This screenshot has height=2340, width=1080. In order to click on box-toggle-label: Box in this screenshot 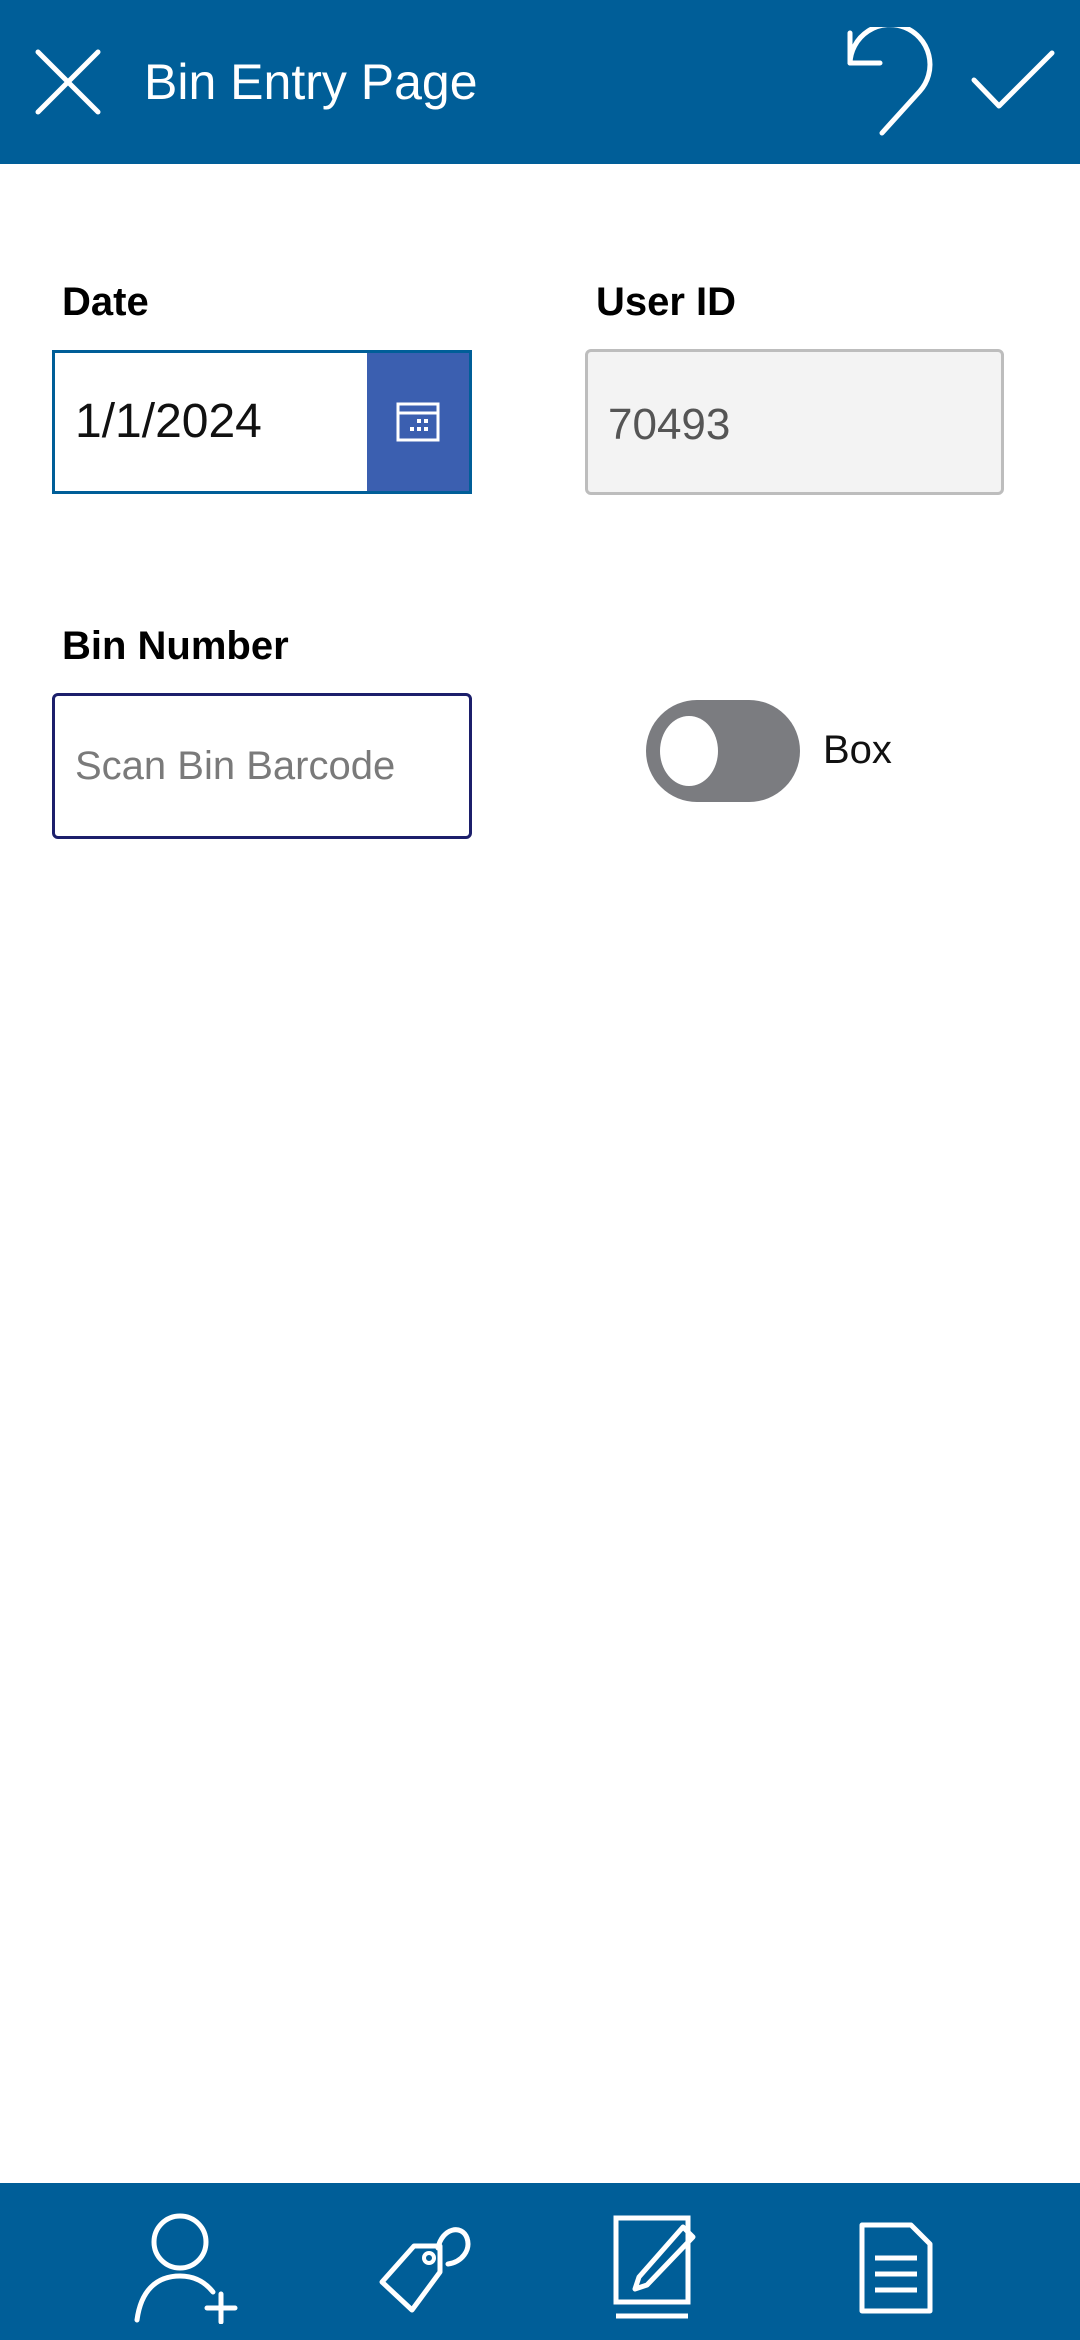, I will do `click(857, 750)`.